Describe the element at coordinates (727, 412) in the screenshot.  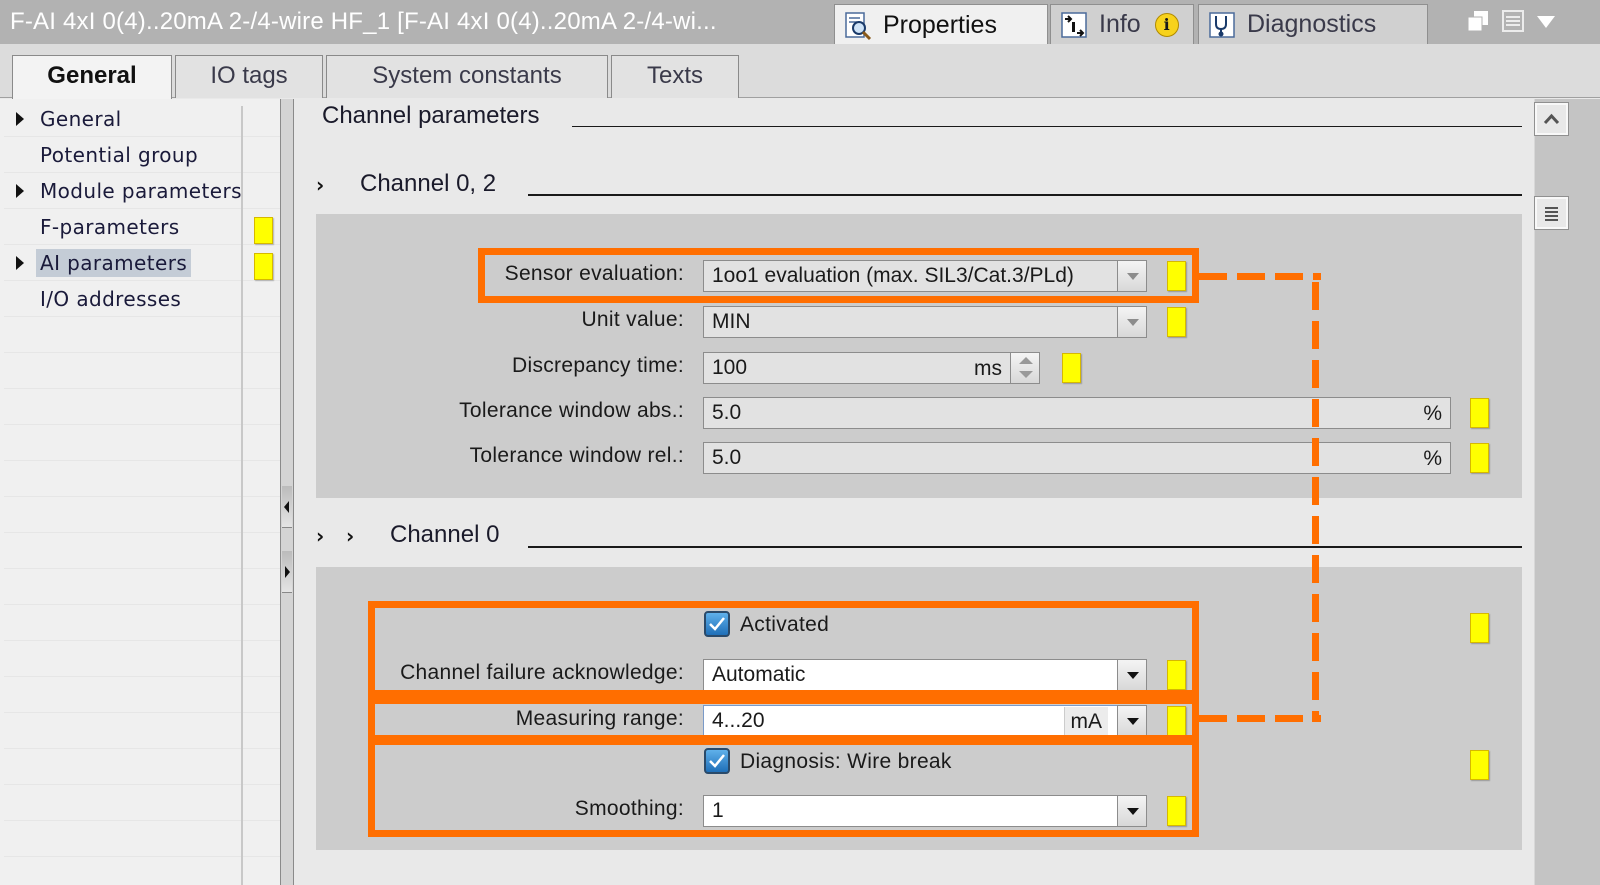
I see `tolerance-abs-value: 5.0` at that location.